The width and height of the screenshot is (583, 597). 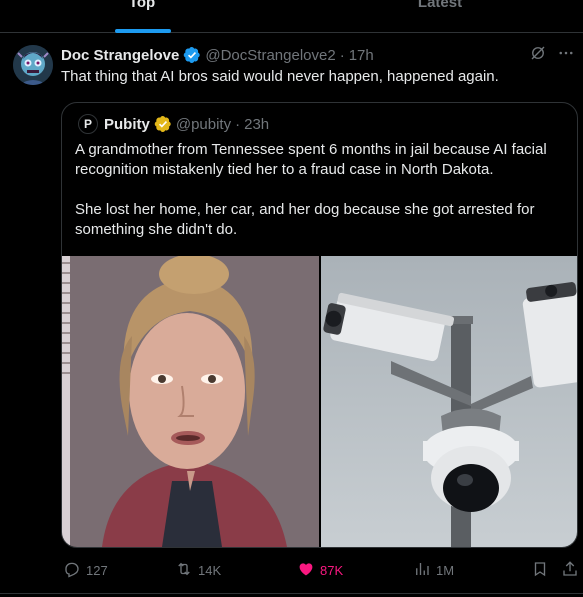 What do you see at coordinates (270, 55) in the screenshot?
I see `author-handle: @DocStrangelove2` at bounding box center [270, 55].